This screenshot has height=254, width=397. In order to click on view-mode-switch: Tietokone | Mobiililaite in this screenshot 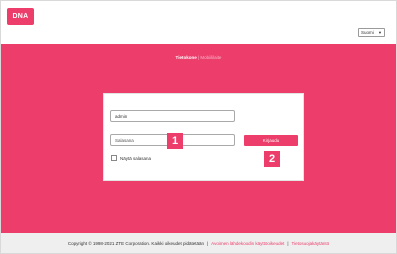, I will do `click(198, 57)`.